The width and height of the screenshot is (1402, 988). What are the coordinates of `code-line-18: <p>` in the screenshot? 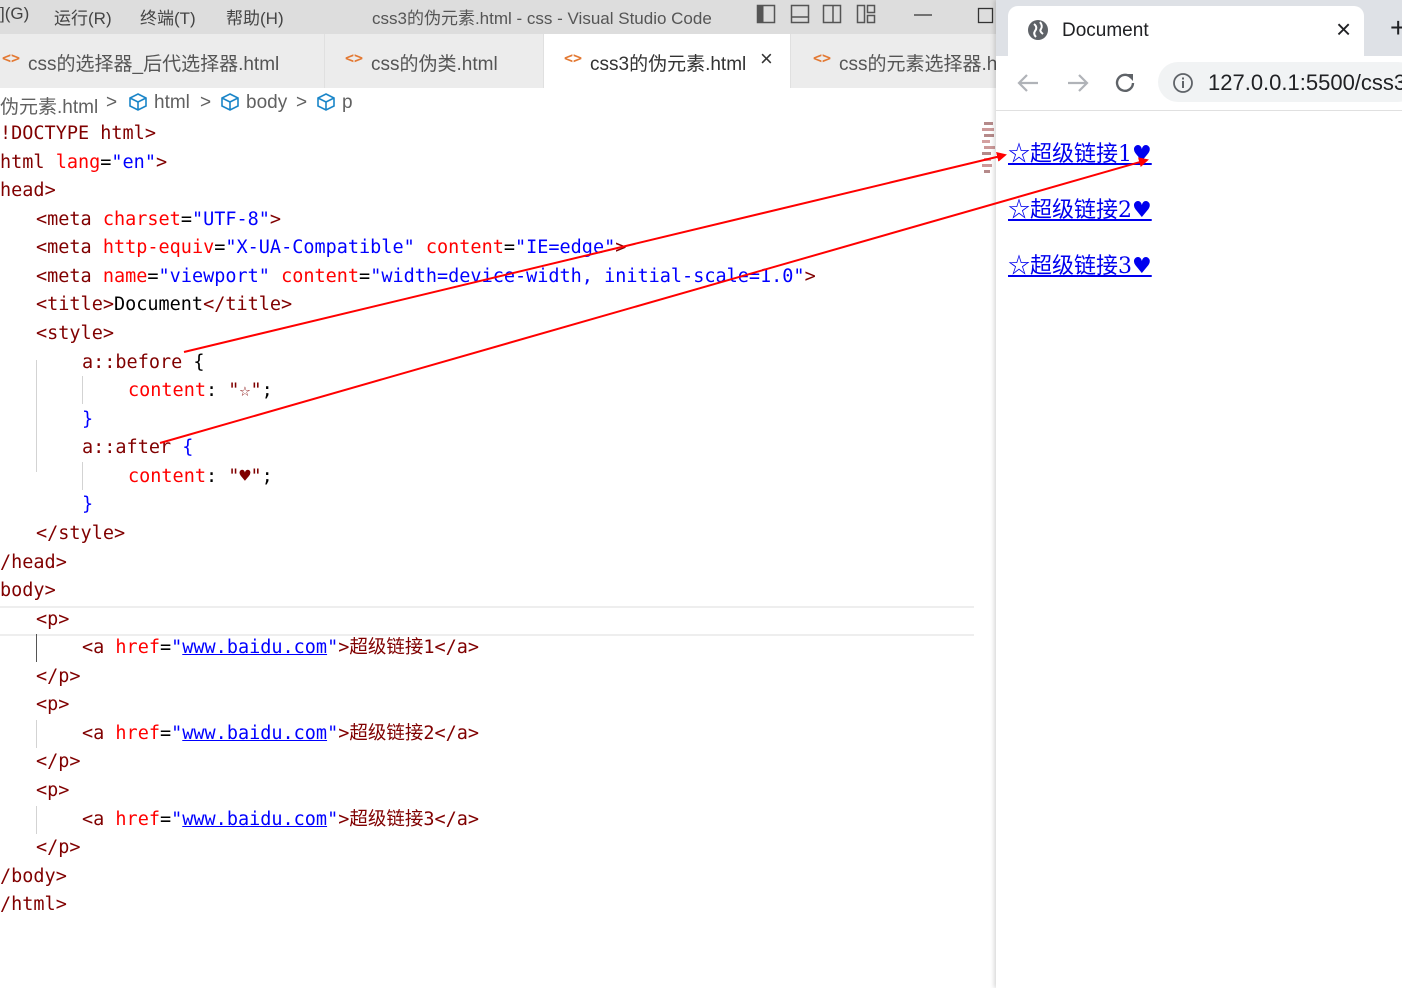 It's located at (53, 619).